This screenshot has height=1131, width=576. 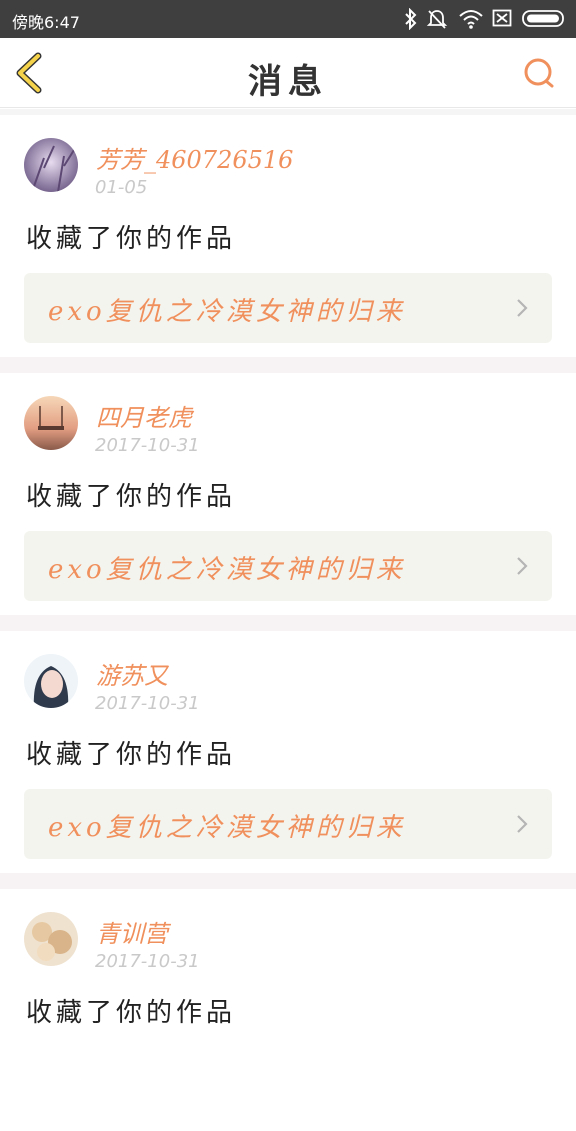 I want to click on mute-icon, so click(x=437, y=19).